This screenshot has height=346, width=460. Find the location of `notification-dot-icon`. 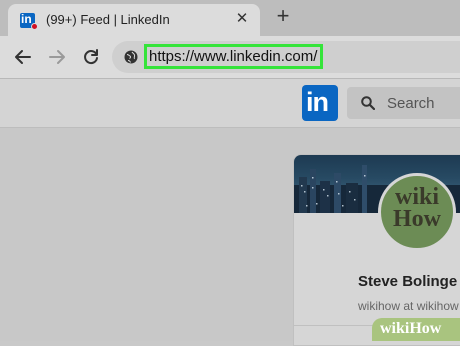

notification-dot-icon is located at coordinates (34, 26).